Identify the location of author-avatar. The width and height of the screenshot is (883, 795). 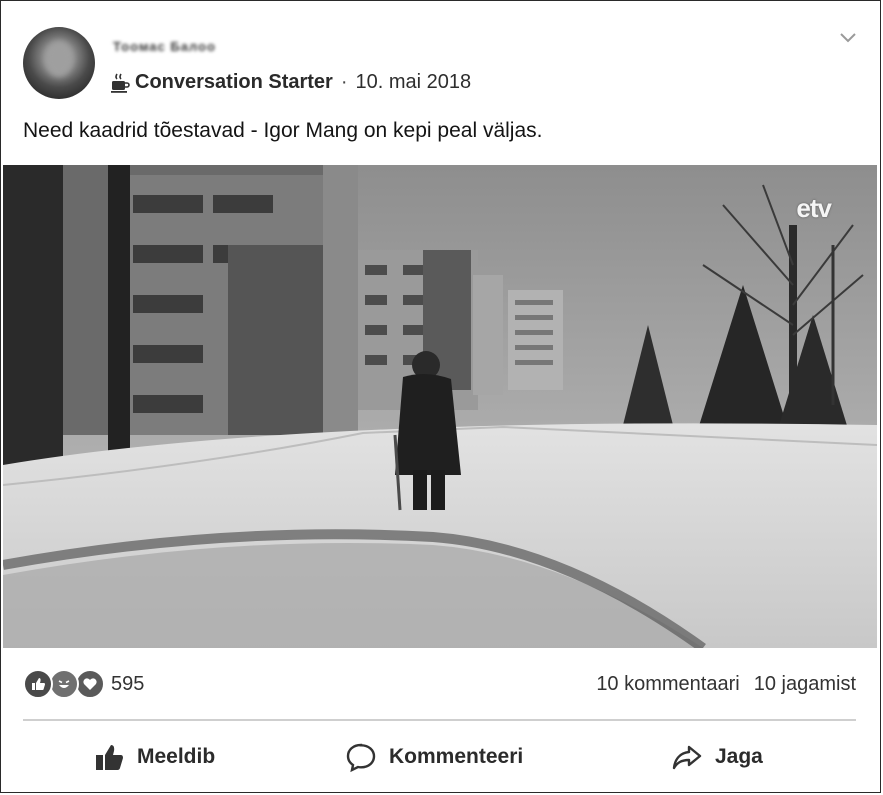
(59, 63).